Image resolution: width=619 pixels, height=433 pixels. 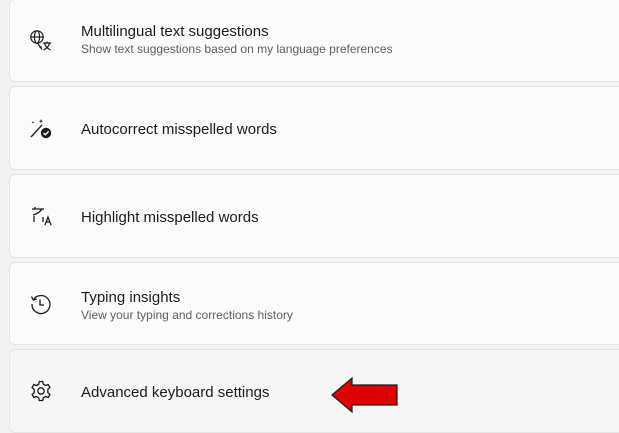 I want to click on globe-language-icon, so click(x=41, y=41).